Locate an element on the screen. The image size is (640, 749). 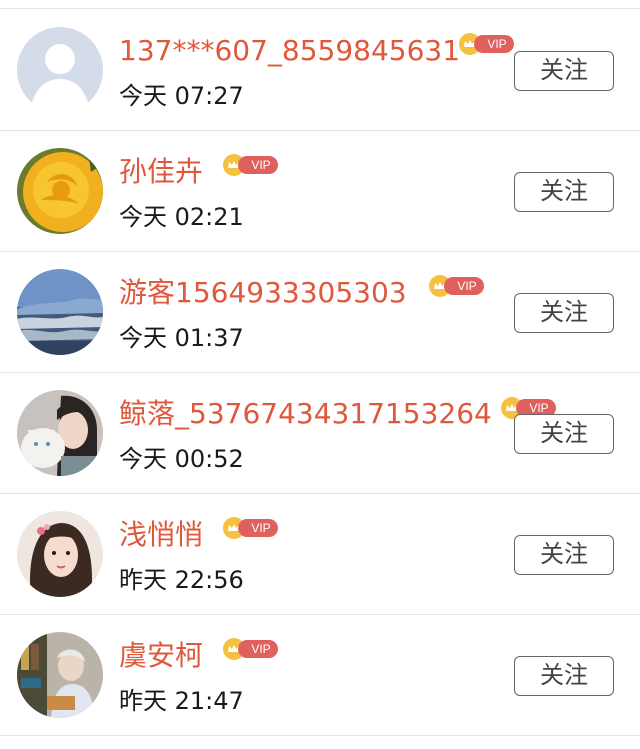
user-name: 137***607_8559845631 is located at coordinates (289, 51).